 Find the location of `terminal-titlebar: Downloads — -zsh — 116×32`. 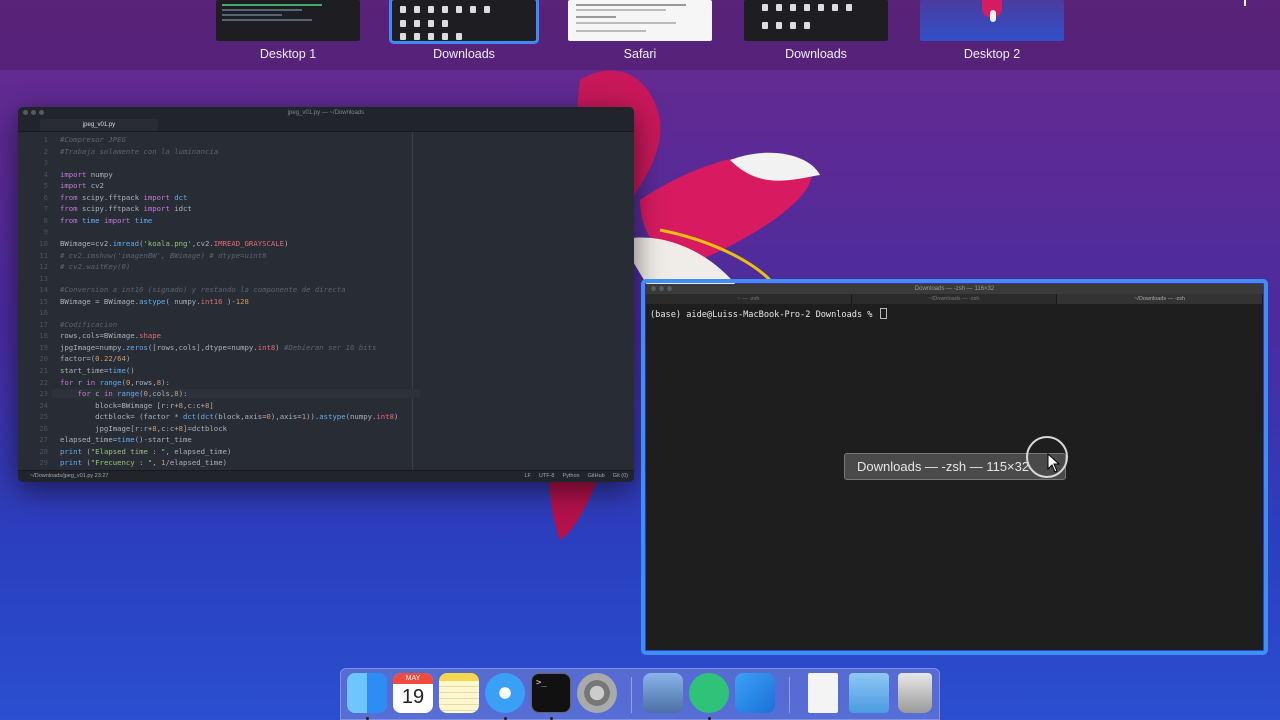

terminal-titlebar: Downloads — -zsh — 116×32 is located at coordinates (954, 289).